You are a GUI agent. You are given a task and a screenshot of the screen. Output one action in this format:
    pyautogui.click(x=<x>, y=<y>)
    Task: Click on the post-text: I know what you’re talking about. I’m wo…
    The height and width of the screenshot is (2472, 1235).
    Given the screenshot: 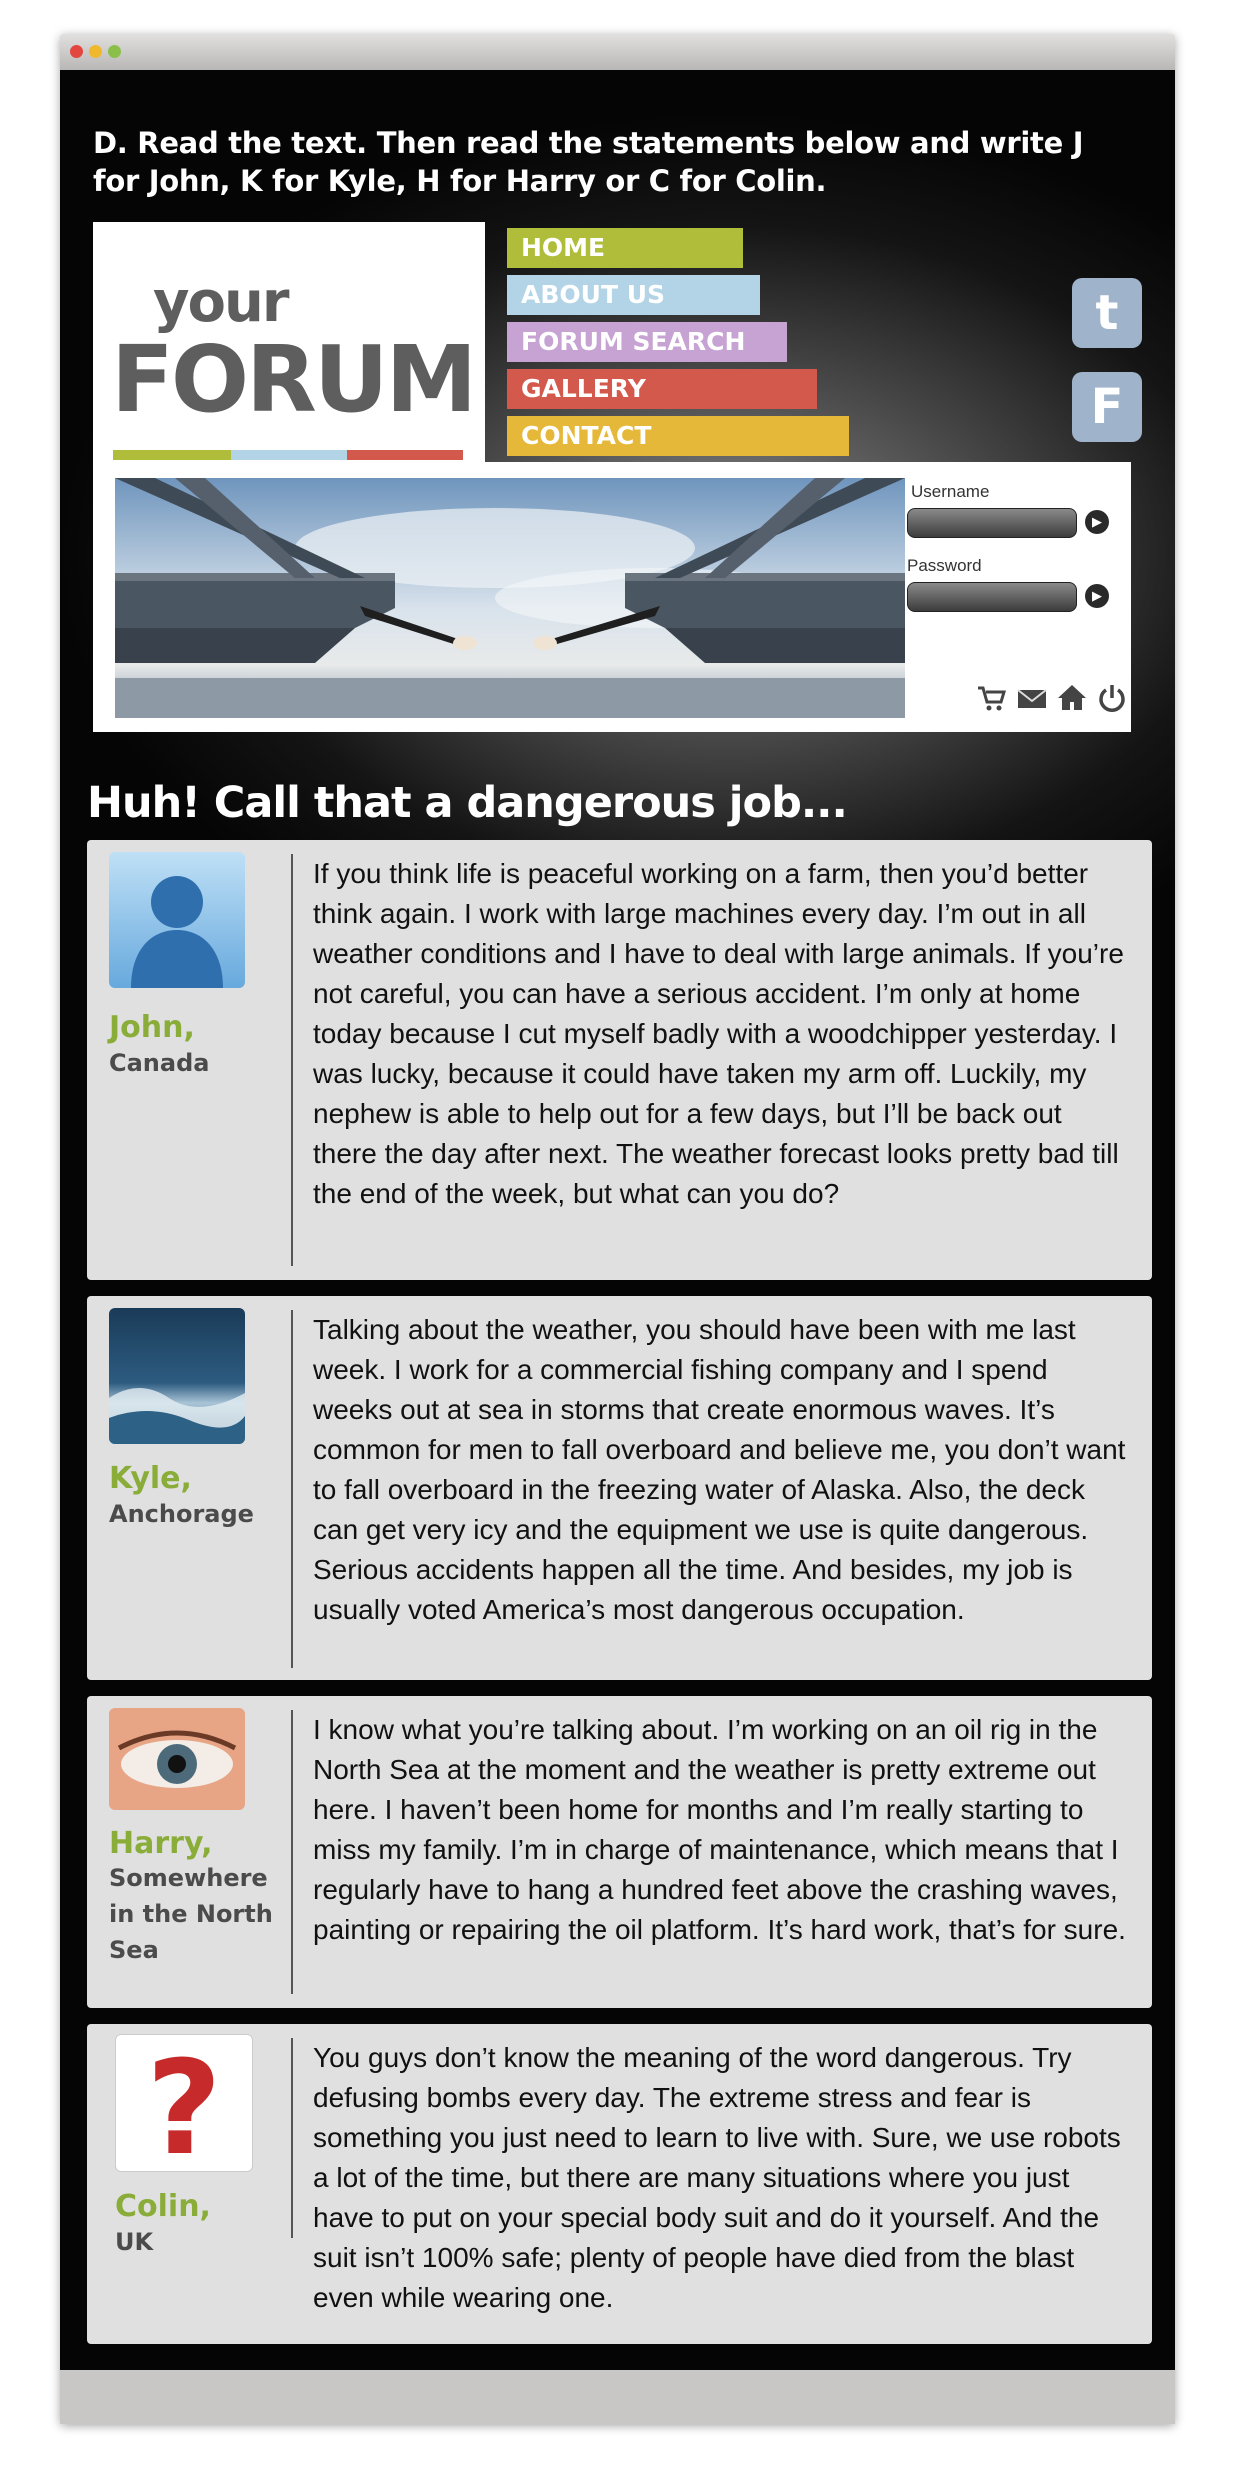 What is the action you would take?
    pyautogui.click(x=719, y=1829)
    